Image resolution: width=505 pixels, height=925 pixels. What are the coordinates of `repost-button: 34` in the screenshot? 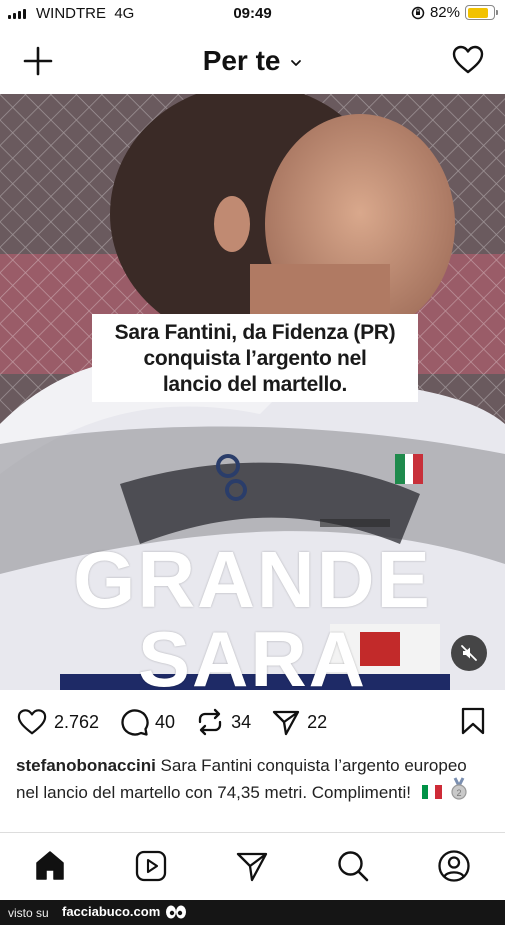 It's located at (223, 722).